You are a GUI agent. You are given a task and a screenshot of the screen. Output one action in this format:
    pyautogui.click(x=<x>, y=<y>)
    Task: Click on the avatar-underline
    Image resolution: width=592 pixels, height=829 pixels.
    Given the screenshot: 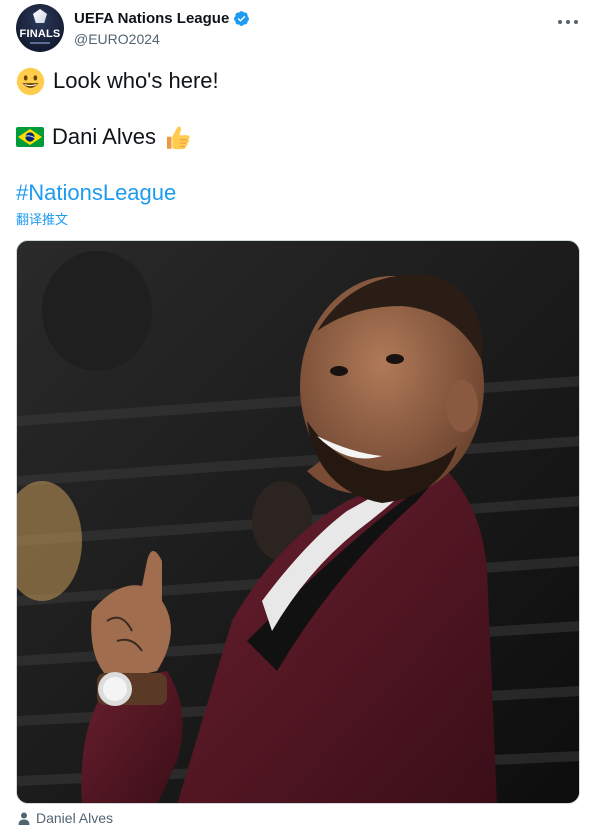 What is the action you would take?
    pyautogui.click(x=40, y=43)
    